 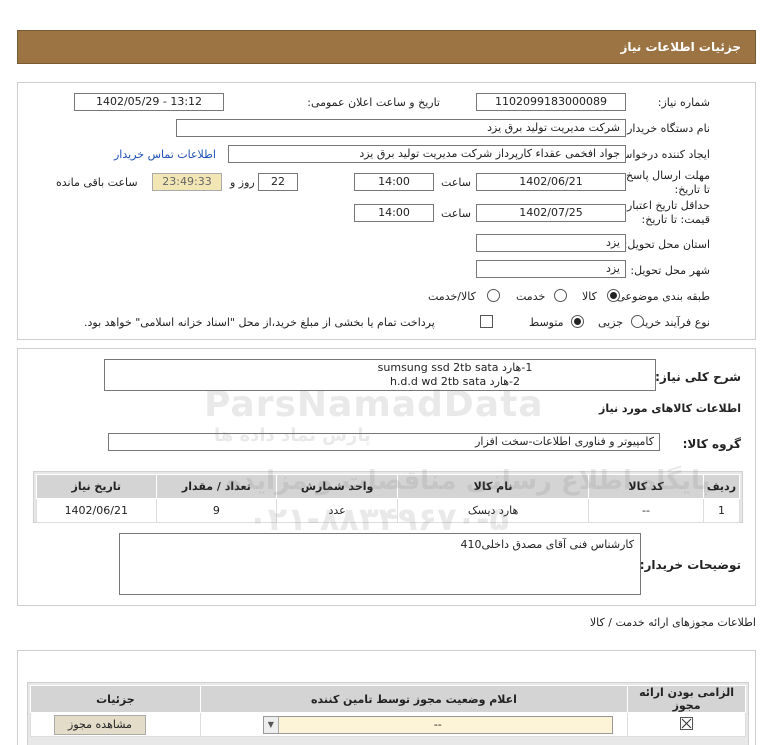 What do you see at coordinates (551, 102) in the screenshot?
I see `need-number-field: 1102099183000089` at bounding box center [551, 102].